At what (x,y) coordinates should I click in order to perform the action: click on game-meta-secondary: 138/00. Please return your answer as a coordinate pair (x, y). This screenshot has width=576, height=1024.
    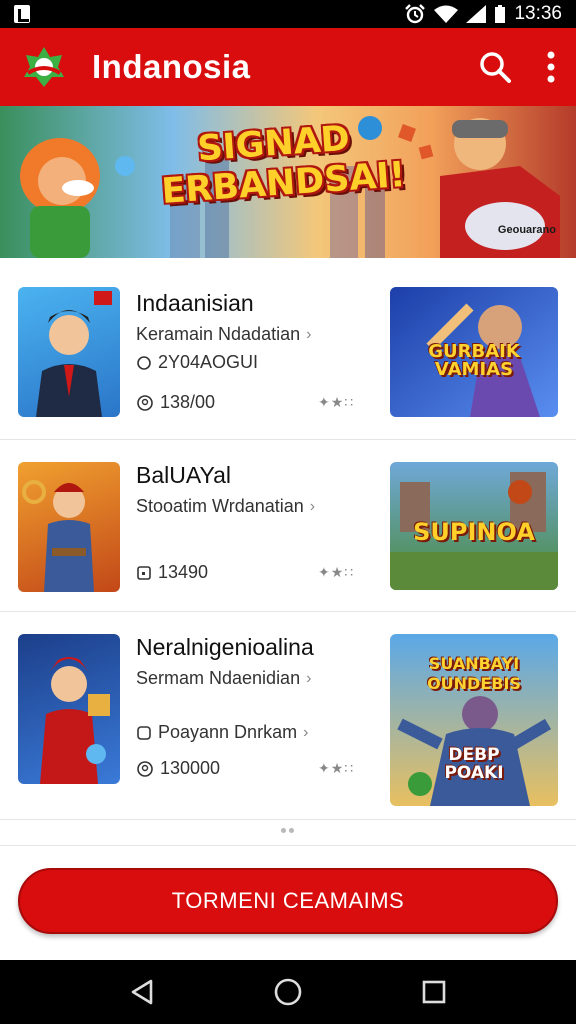
    Looking at the image, I should click on (188, 402).